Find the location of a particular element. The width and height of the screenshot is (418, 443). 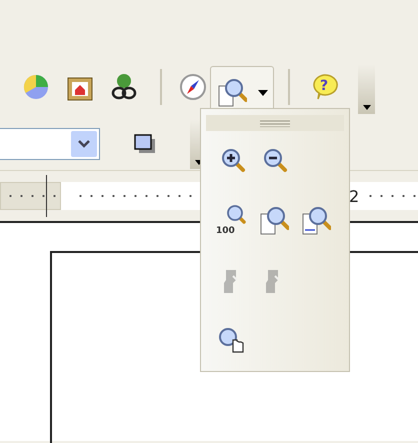

ruler-number: 2 is located at coordinates (354, 196).